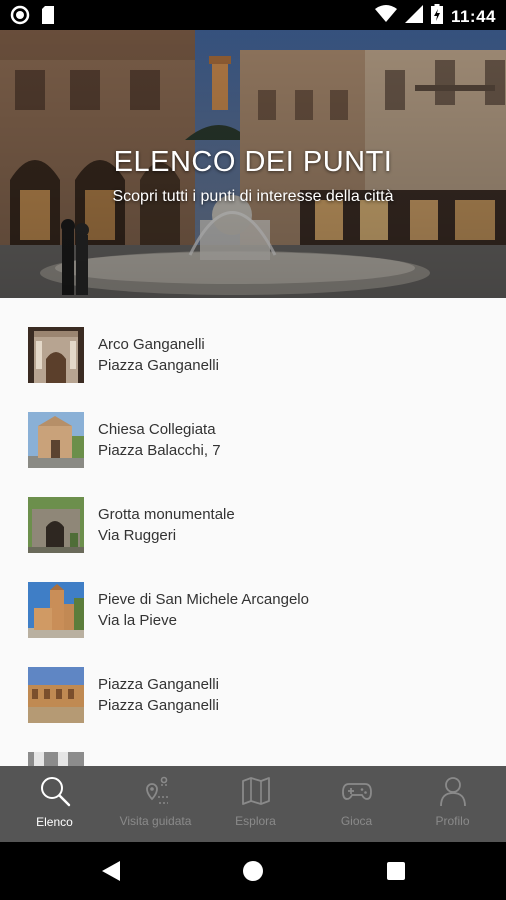 Image resolution: width=506 pixels, height=900 pixels. Describe the element at coordinates (385, 16) in the screenshot. I see `wifi-icon` at that location.